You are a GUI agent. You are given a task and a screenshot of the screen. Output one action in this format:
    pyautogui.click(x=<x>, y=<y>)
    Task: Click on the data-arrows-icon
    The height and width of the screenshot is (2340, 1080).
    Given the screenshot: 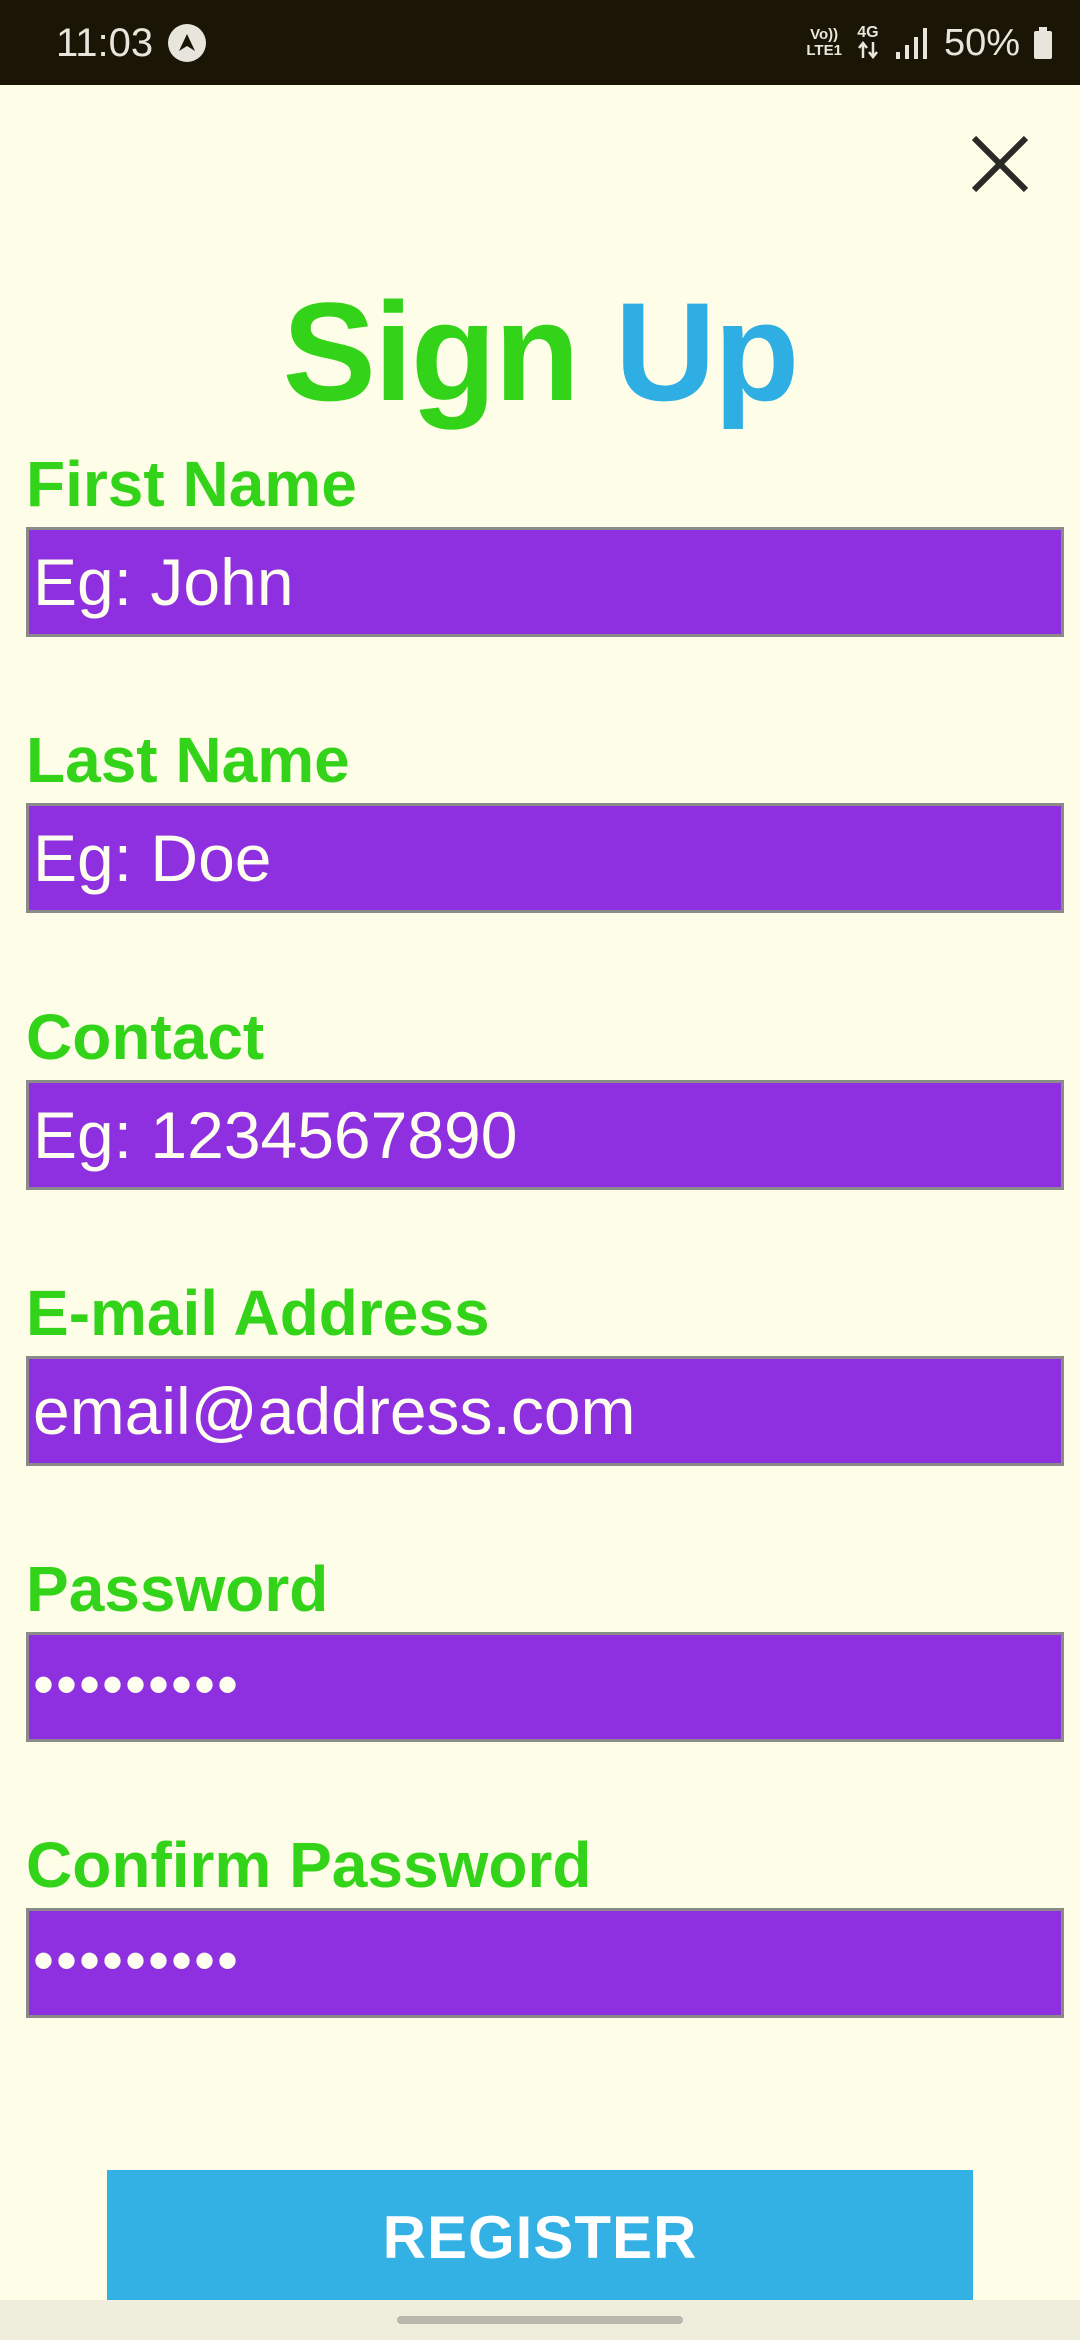 What is the action you would take?
    pyautogui.click(x=867, y=49)
    